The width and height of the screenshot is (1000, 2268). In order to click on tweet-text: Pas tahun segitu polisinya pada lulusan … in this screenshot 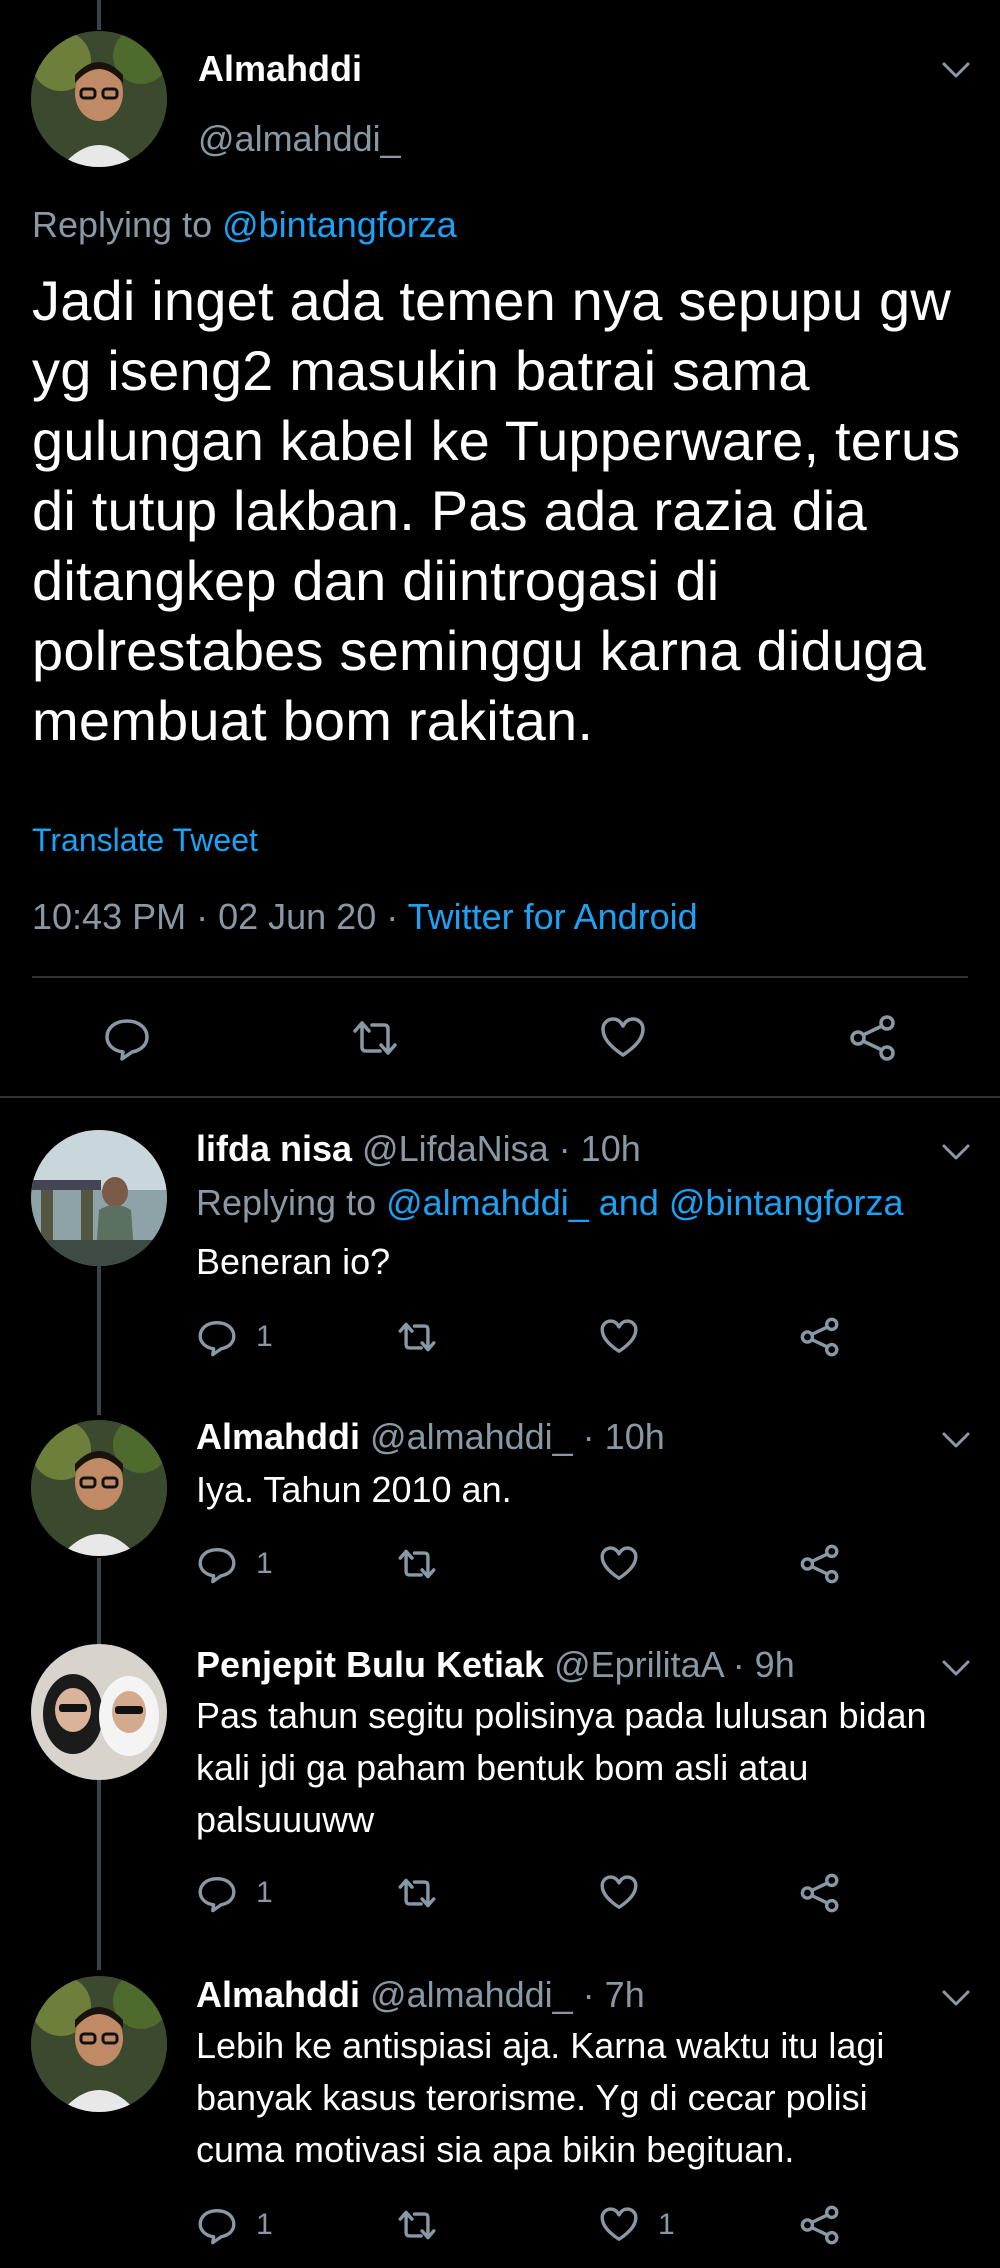, I will do `click(561, 1767)`.